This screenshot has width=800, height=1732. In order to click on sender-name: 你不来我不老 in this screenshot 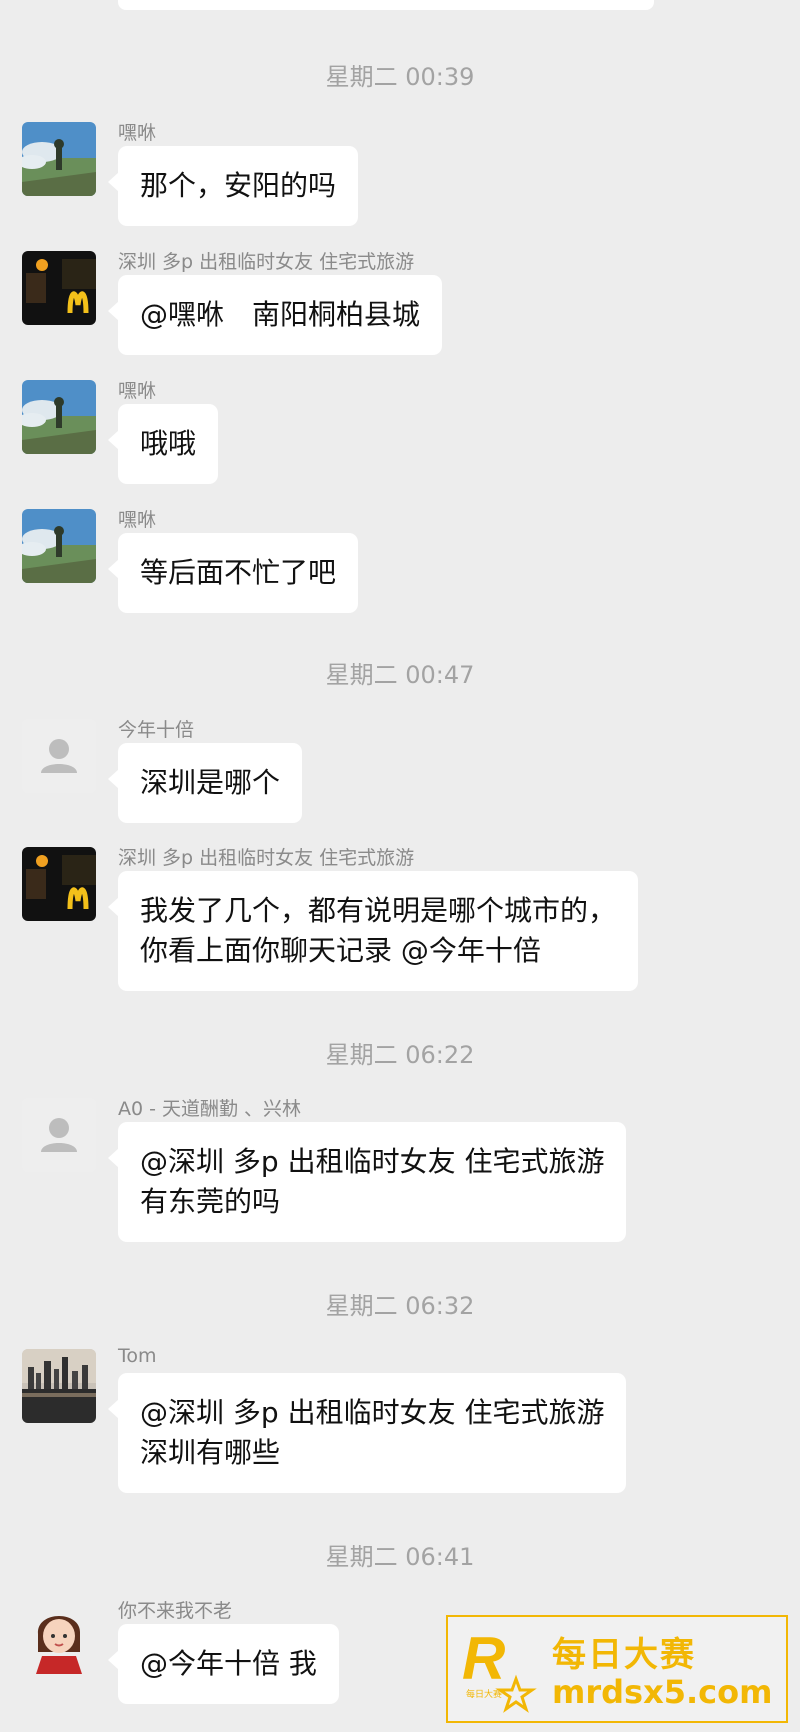, I will do `click(175, 1611)`.